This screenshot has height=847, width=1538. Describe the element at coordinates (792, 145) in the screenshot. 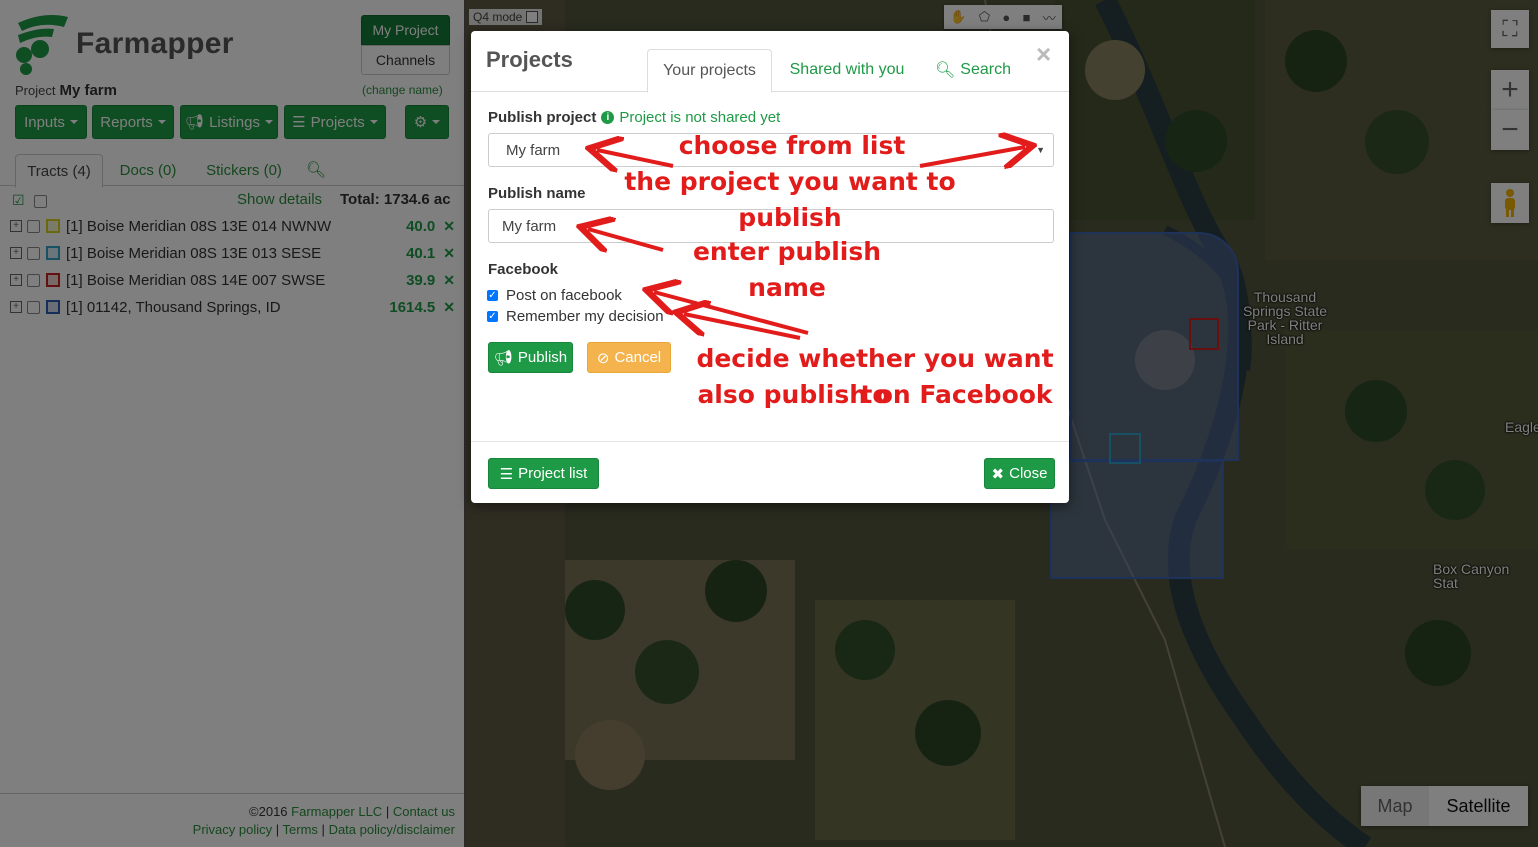

I see `annotation-choose-line1: choose from list` at that location.